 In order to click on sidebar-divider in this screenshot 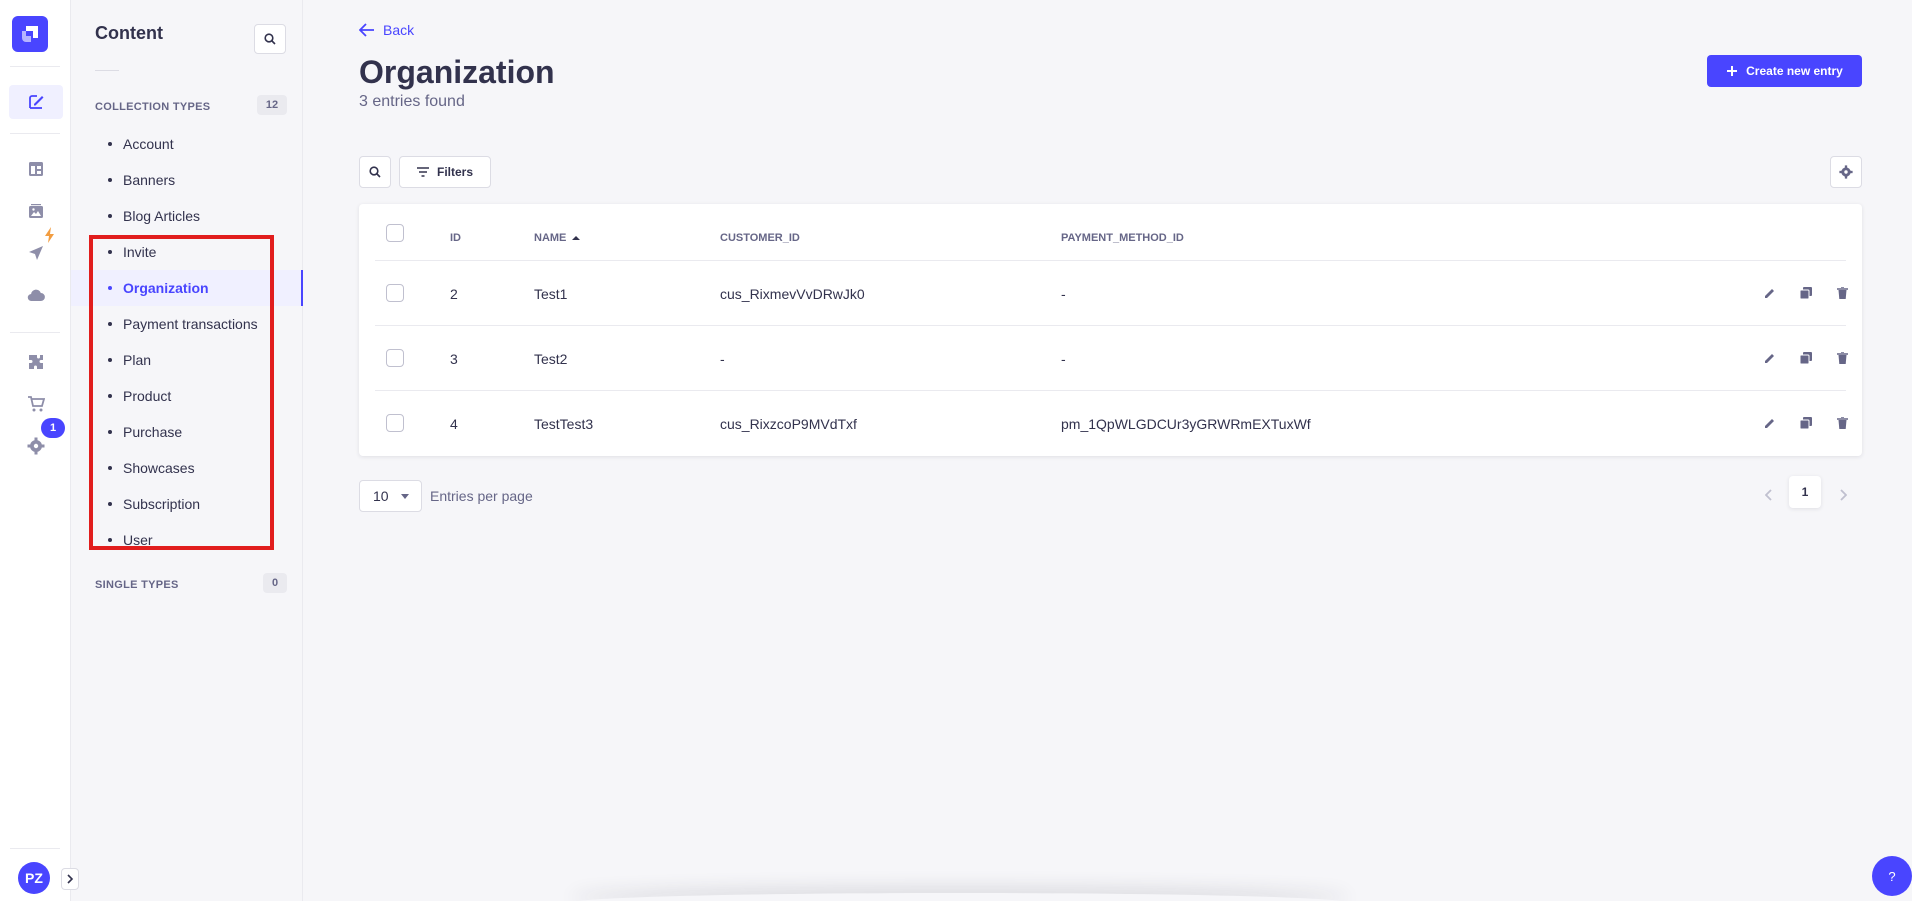, I will do `click(107, 70)`.